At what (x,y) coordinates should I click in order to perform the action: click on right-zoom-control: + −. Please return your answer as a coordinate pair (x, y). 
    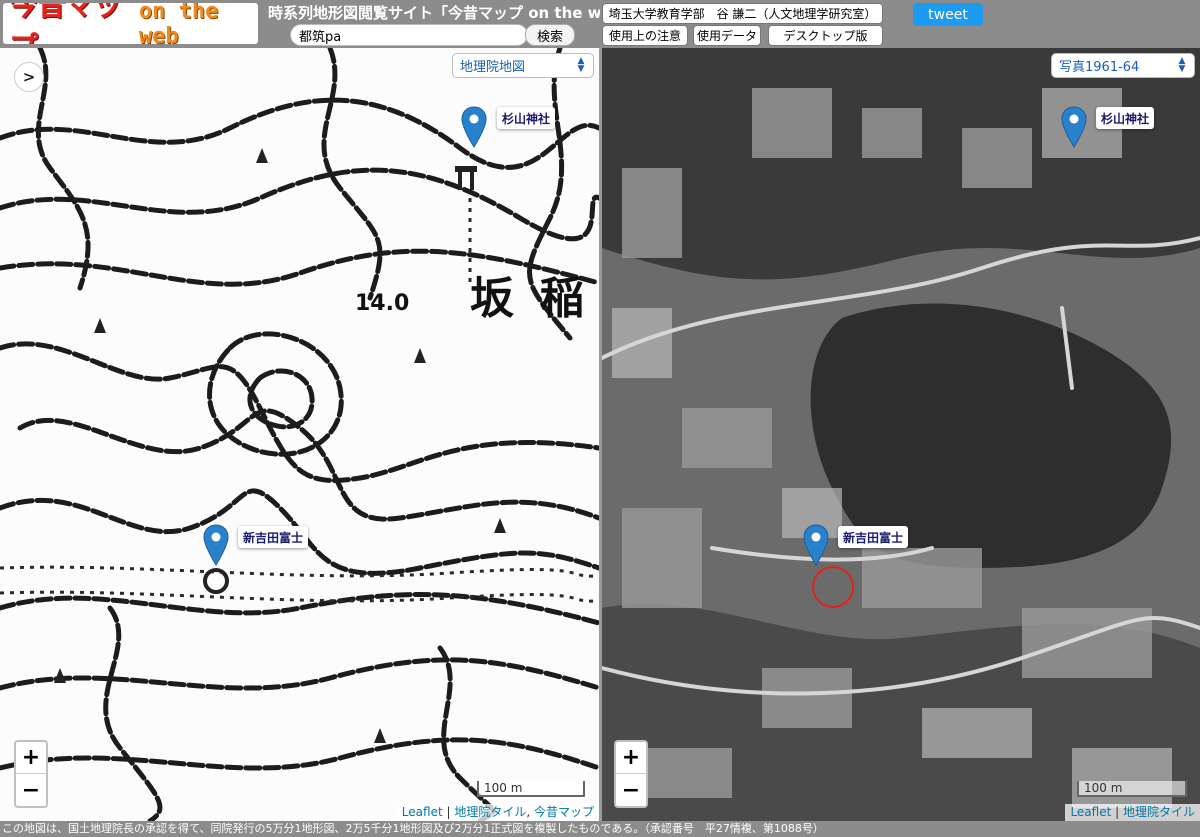
    Looking at the image, I should click on (631, 774).